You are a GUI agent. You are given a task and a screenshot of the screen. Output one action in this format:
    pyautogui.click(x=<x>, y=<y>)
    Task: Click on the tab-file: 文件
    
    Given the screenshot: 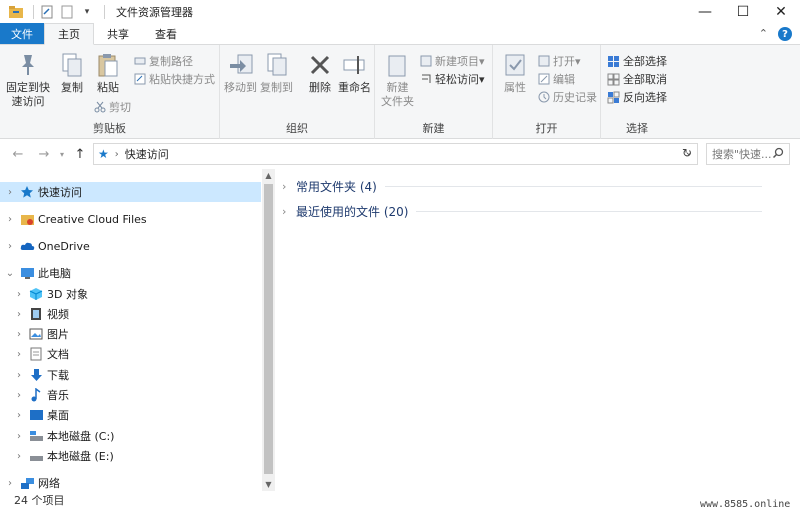 What is the action you would take?
    pyautogui.click(x=22, y=33)
    